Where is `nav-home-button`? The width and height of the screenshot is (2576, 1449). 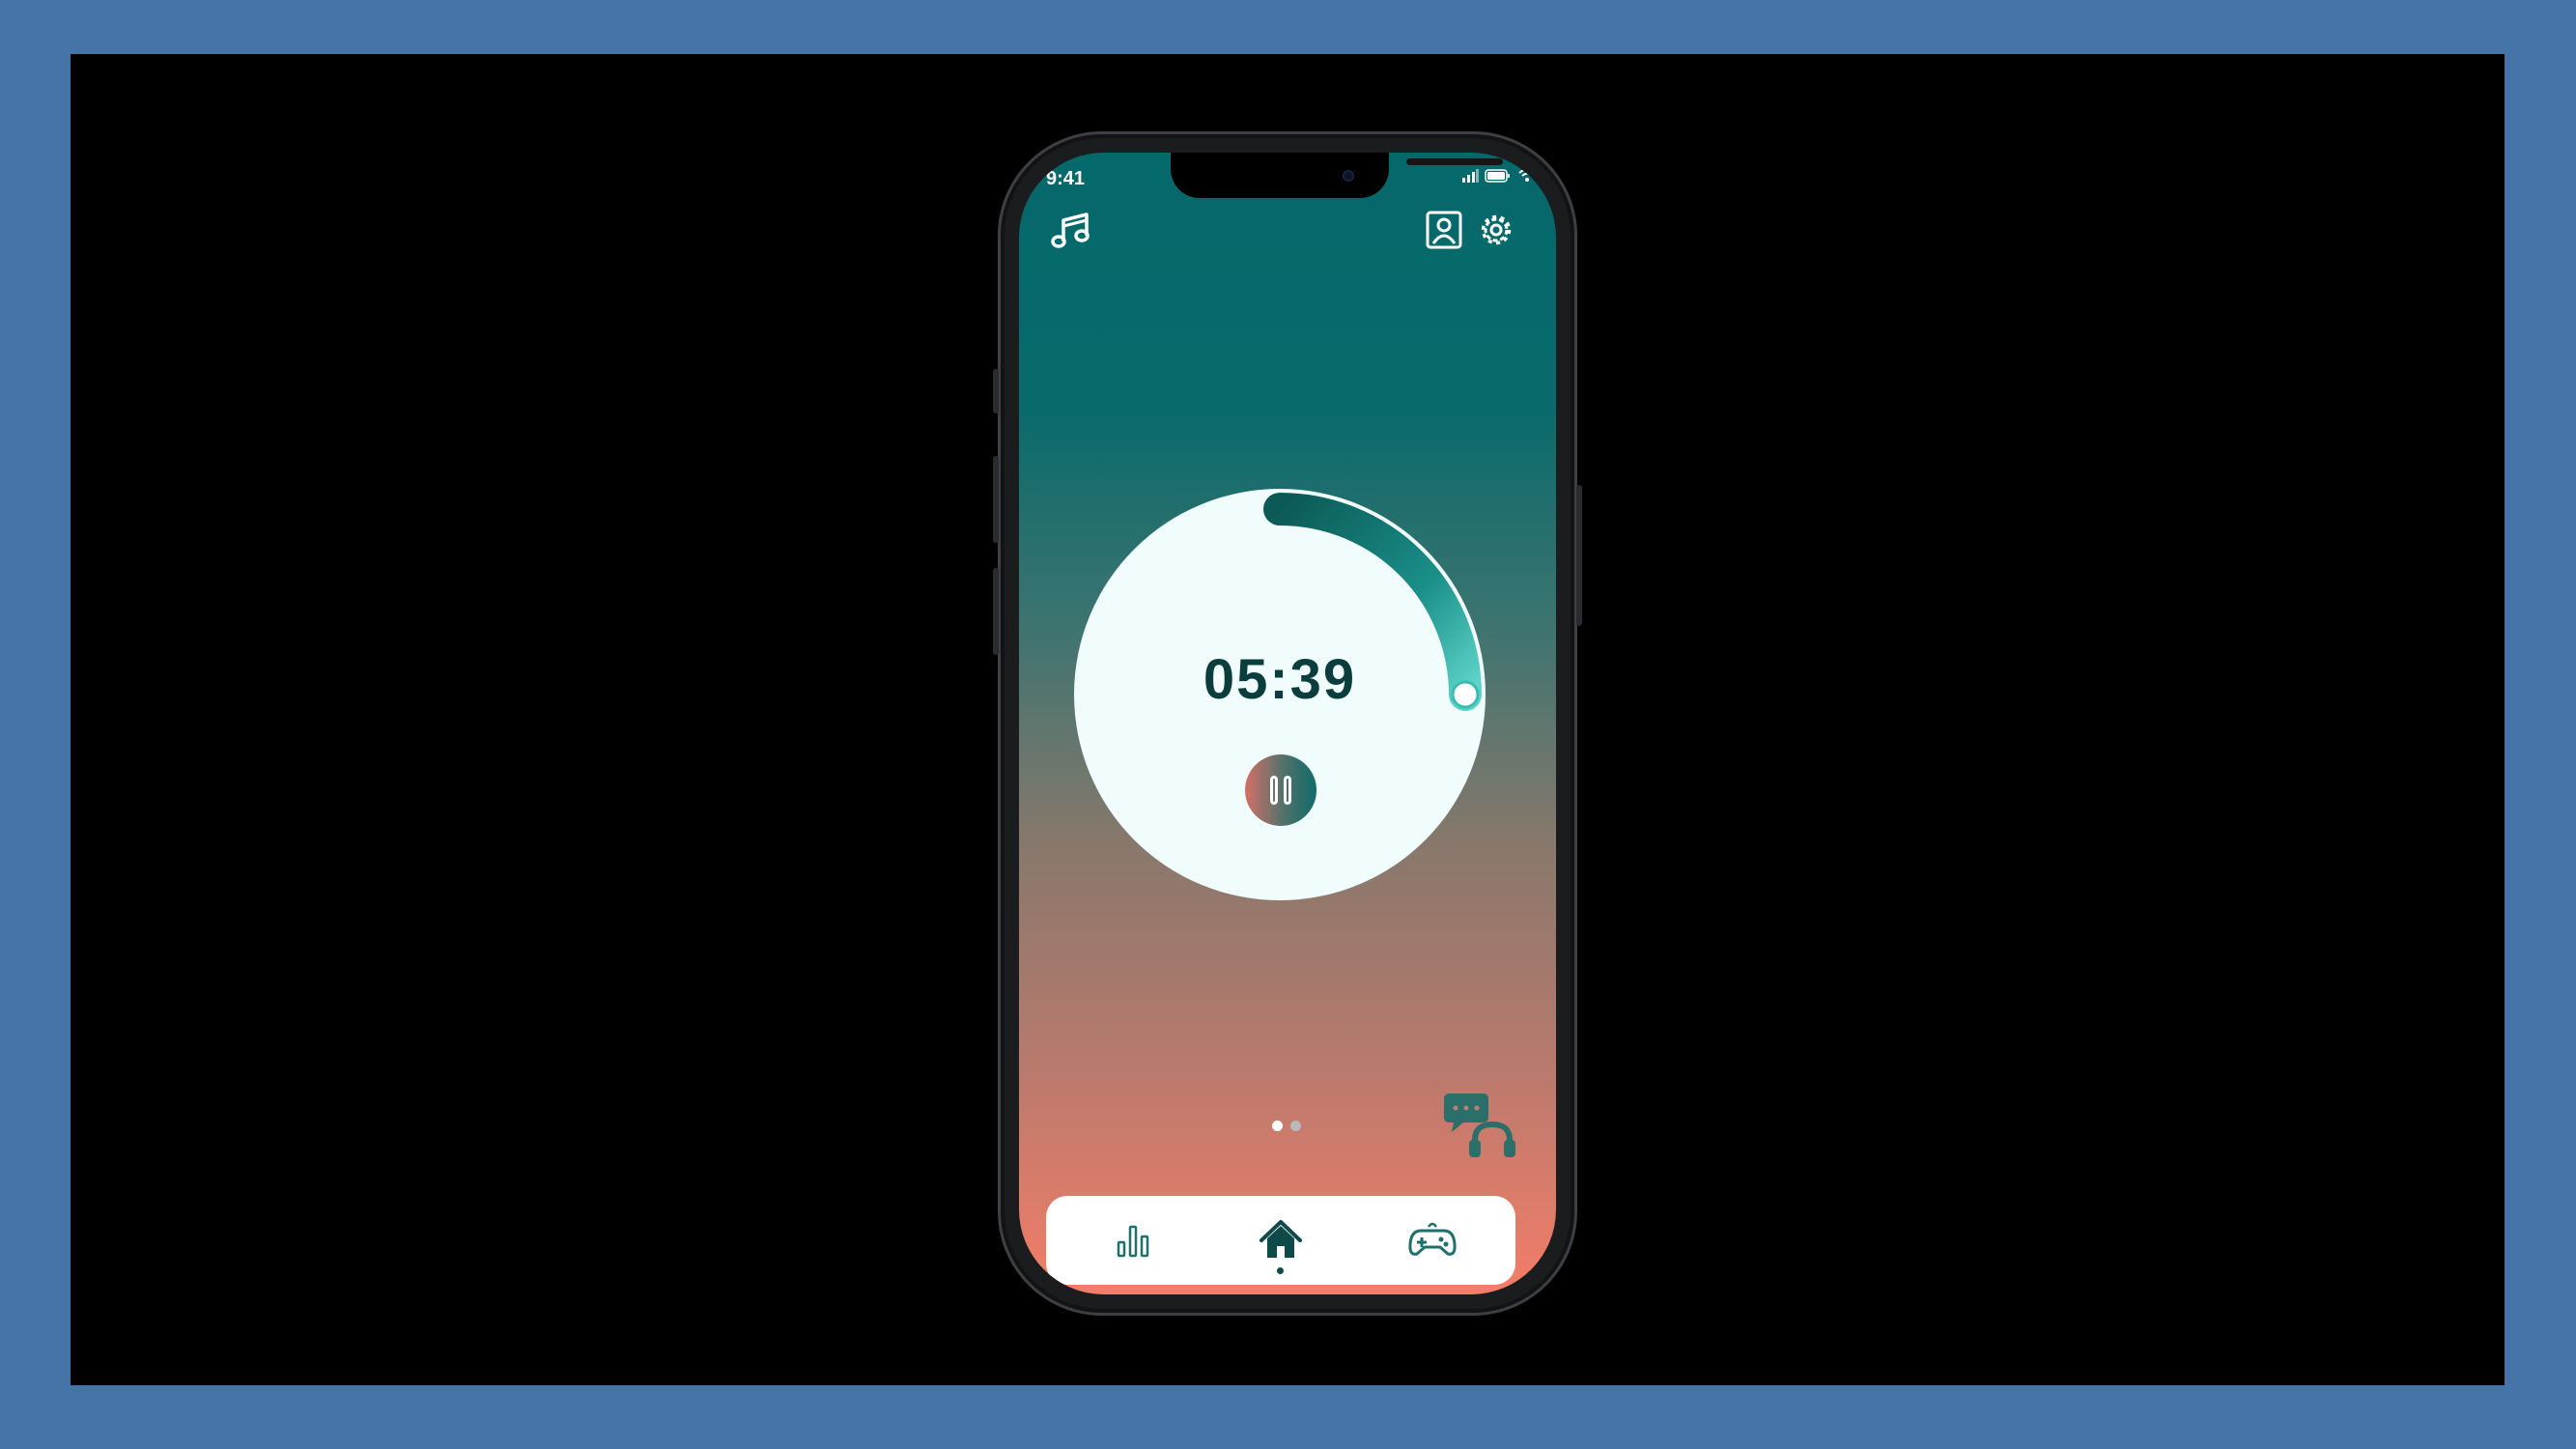
nav-home-button is located at coordinates (1281, 1240).